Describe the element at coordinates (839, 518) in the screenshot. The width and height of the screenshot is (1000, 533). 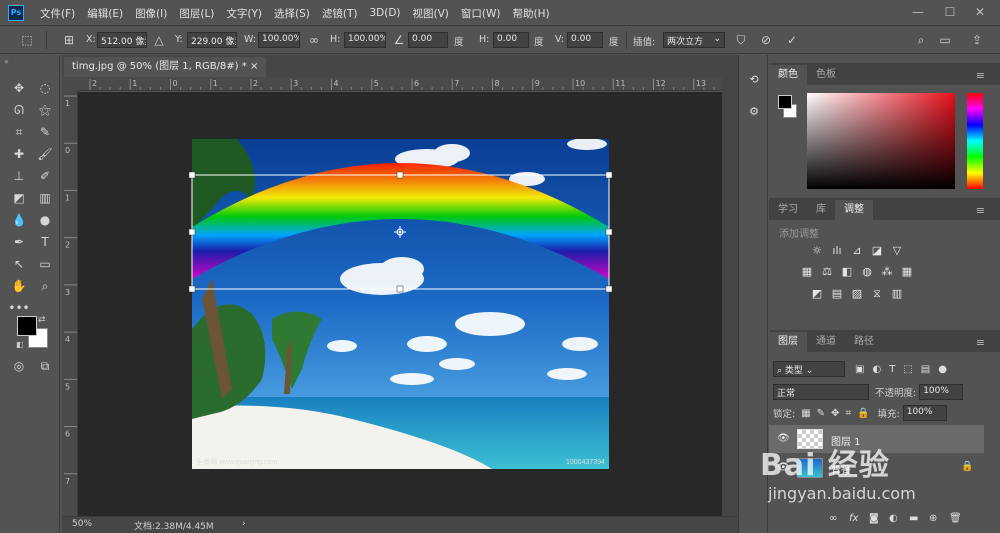
I see `link-layers-icon: ∞` at that location.